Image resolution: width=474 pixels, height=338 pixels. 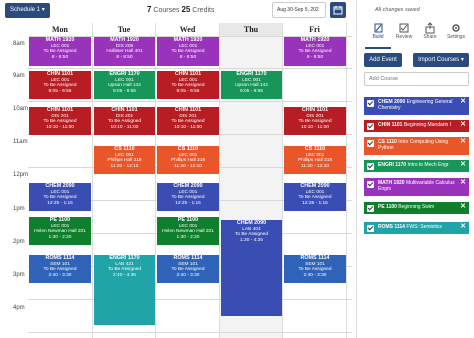 I want to click on tab-settings: Settings, so click(x=456, y=31).